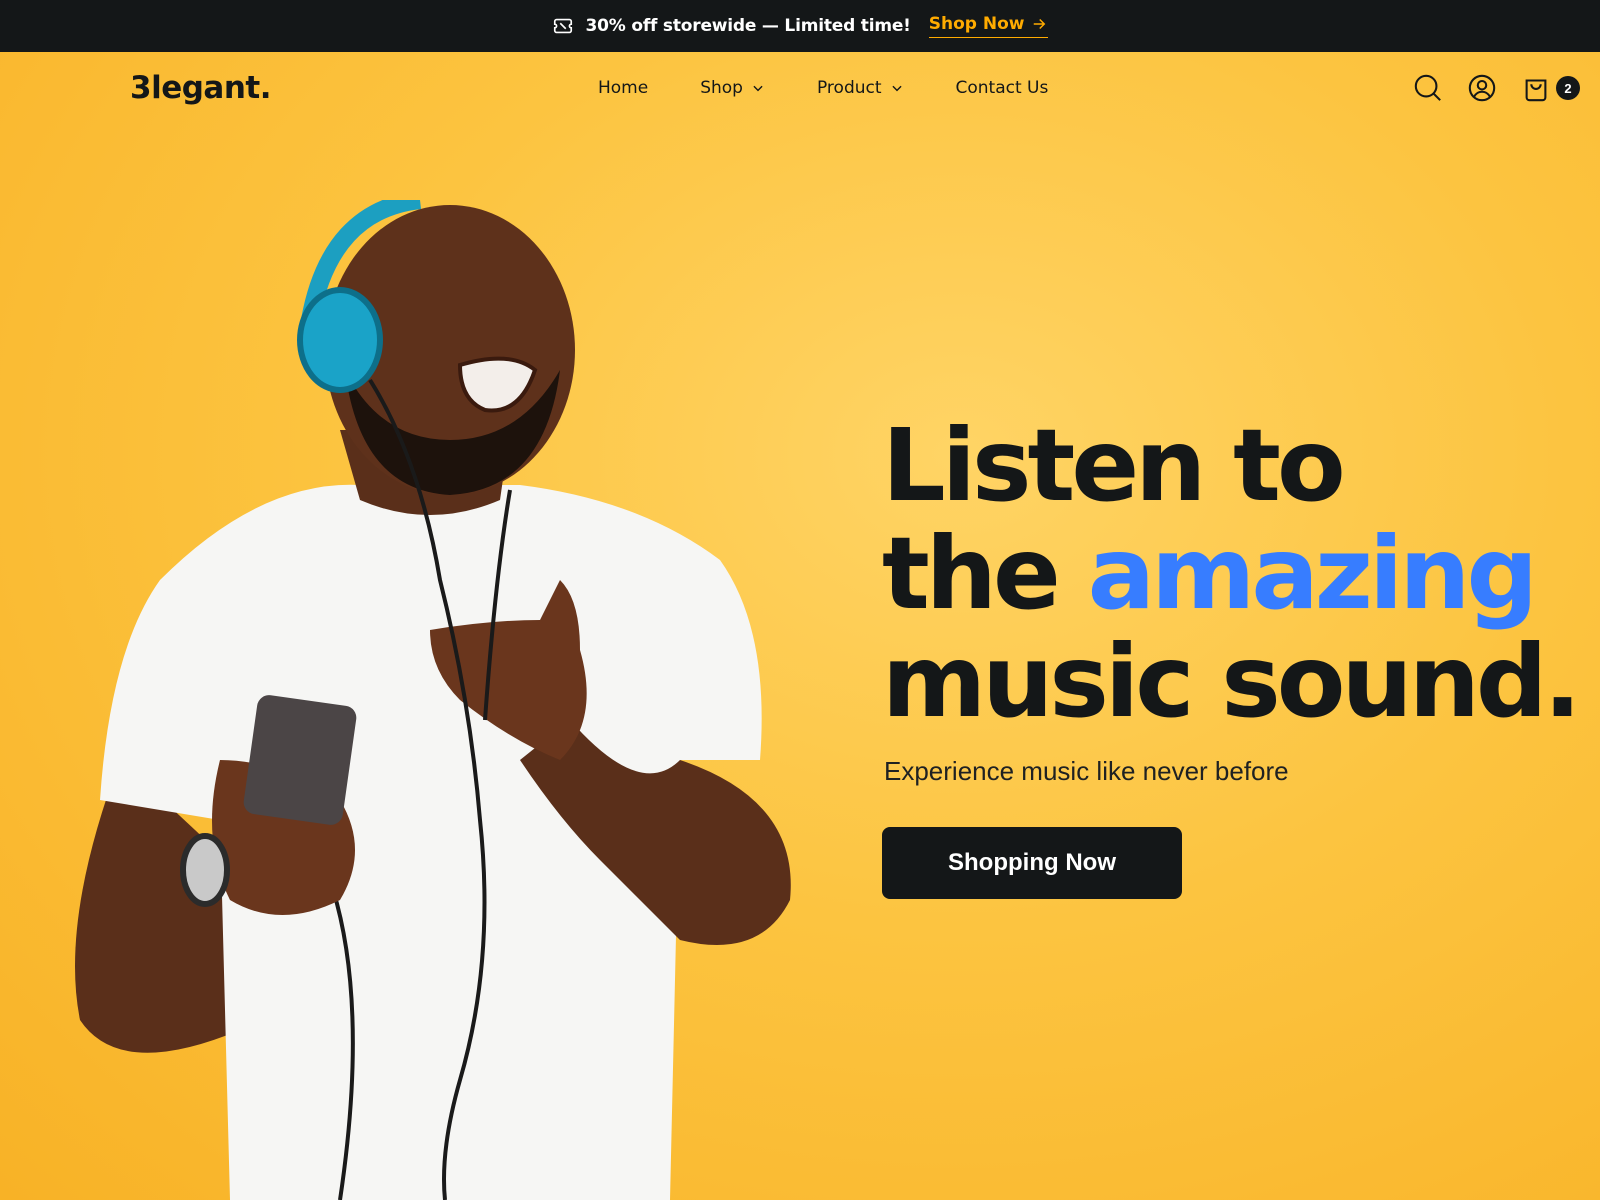  I want to click on cart-count-badge: 2, so click(1568, 88).